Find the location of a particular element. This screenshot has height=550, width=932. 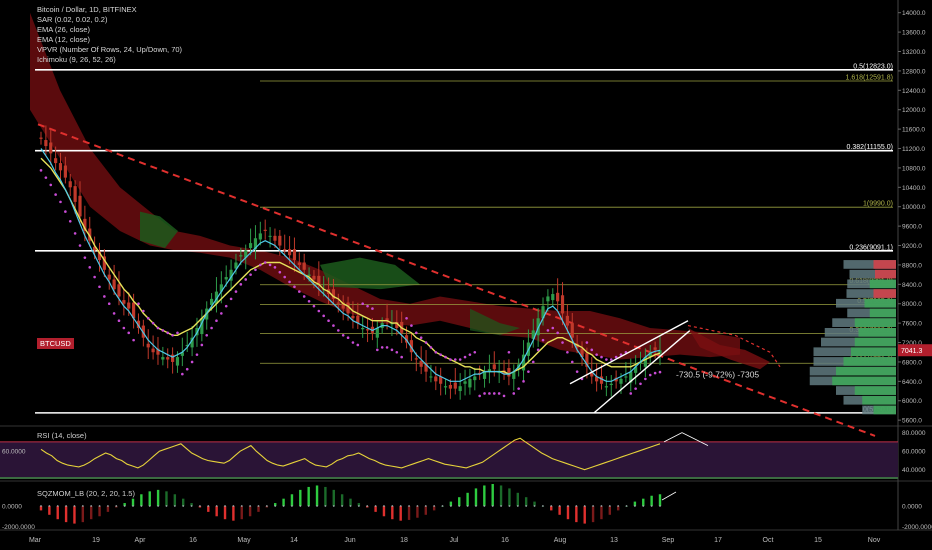

time-tick-label: Mar is located at coordinates (35, 540).